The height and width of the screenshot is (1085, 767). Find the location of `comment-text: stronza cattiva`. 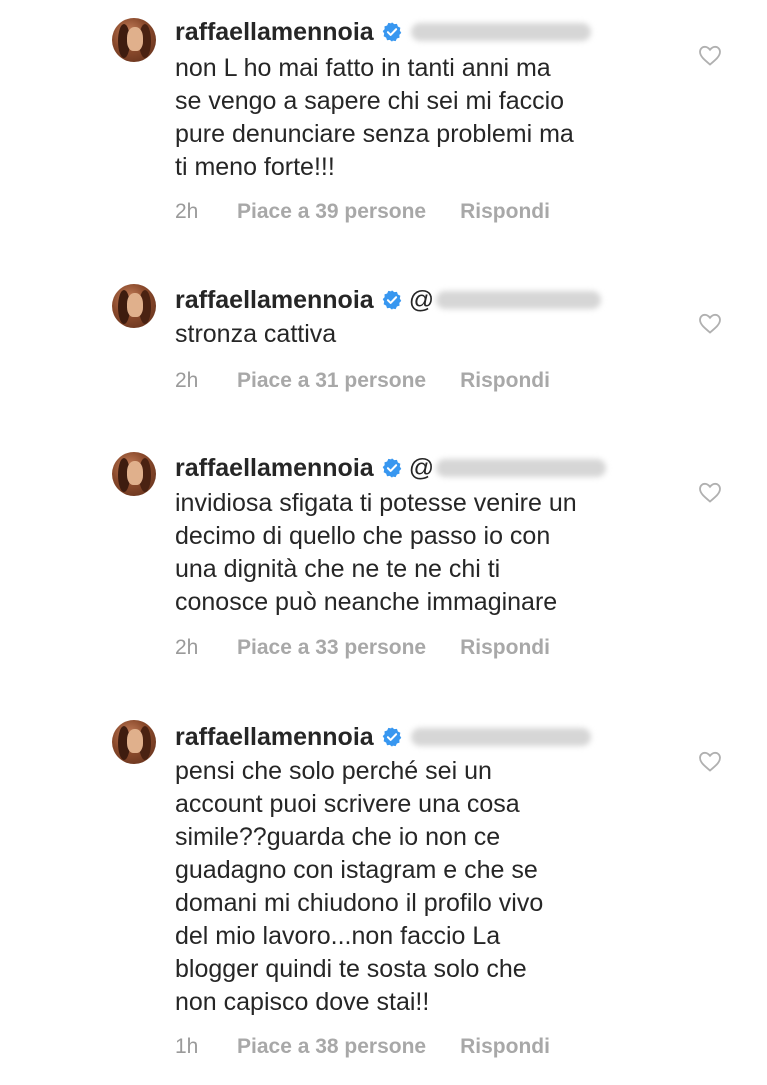

comment-text: stronza cattiva is located at coordinates (256, 334).